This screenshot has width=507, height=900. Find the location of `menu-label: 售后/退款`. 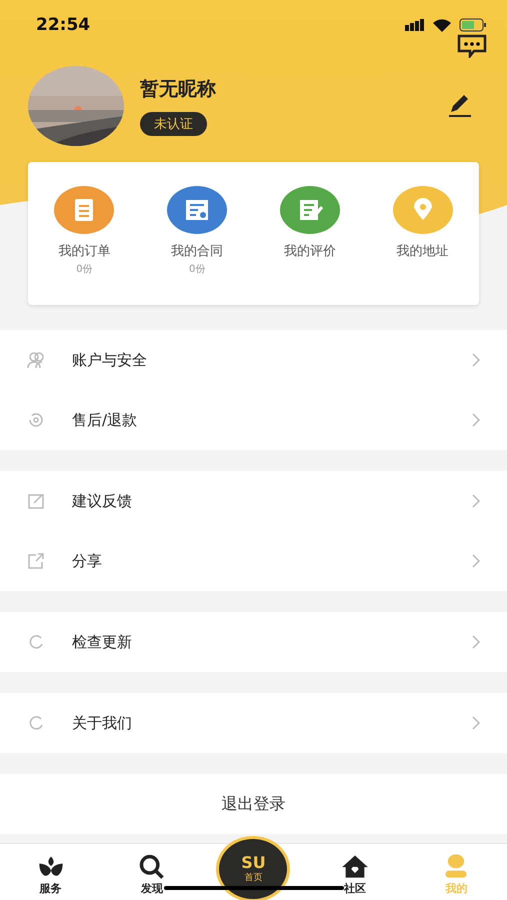

menu-label: 售后/退款 is located at coordinates (105, 420).